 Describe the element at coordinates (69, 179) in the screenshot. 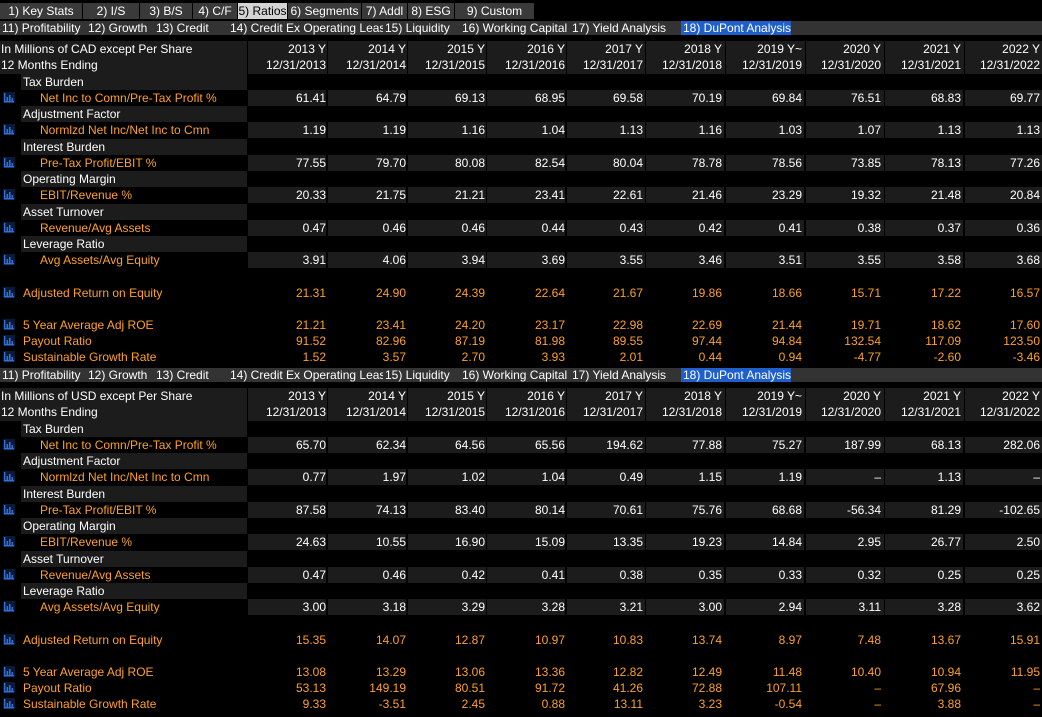

I see `section-label: Operating Margin` at that location.